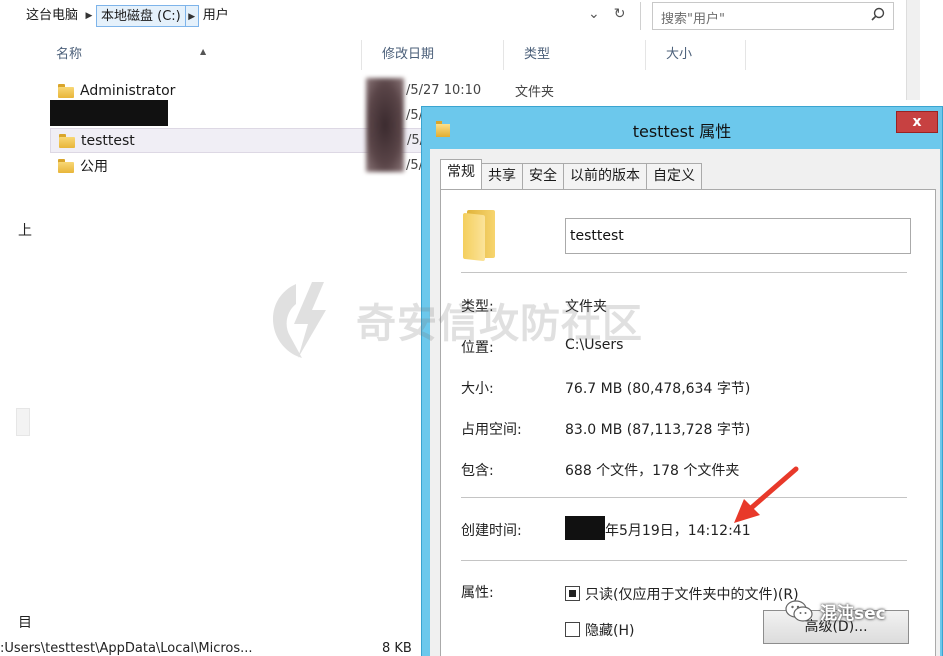  I want to click on column-headers: 名称 ▲ 修改日期 类型 大小, so click(391, 55).